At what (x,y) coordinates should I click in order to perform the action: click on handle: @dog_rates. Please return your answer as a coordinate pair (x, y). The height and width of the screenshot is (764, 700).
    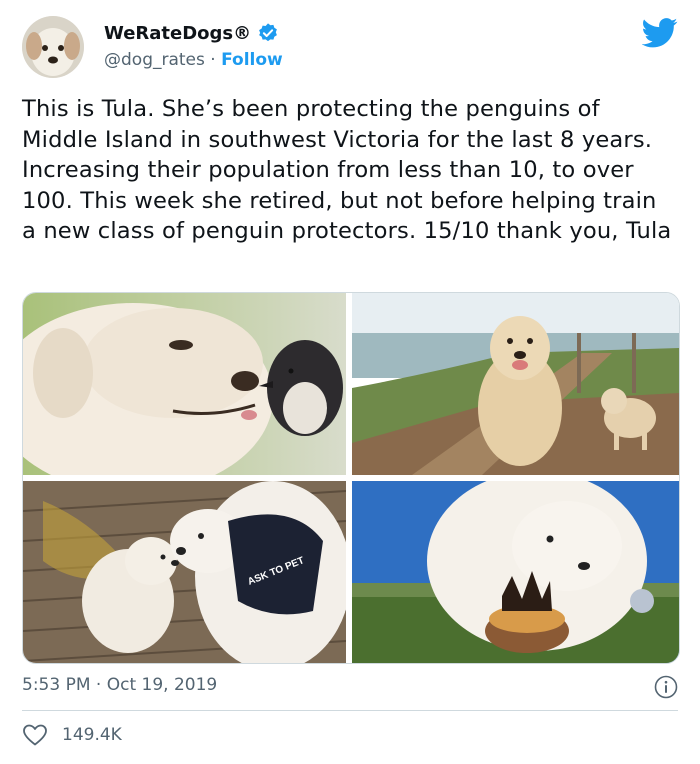
    Looking at the image, I should click on (154, 60).